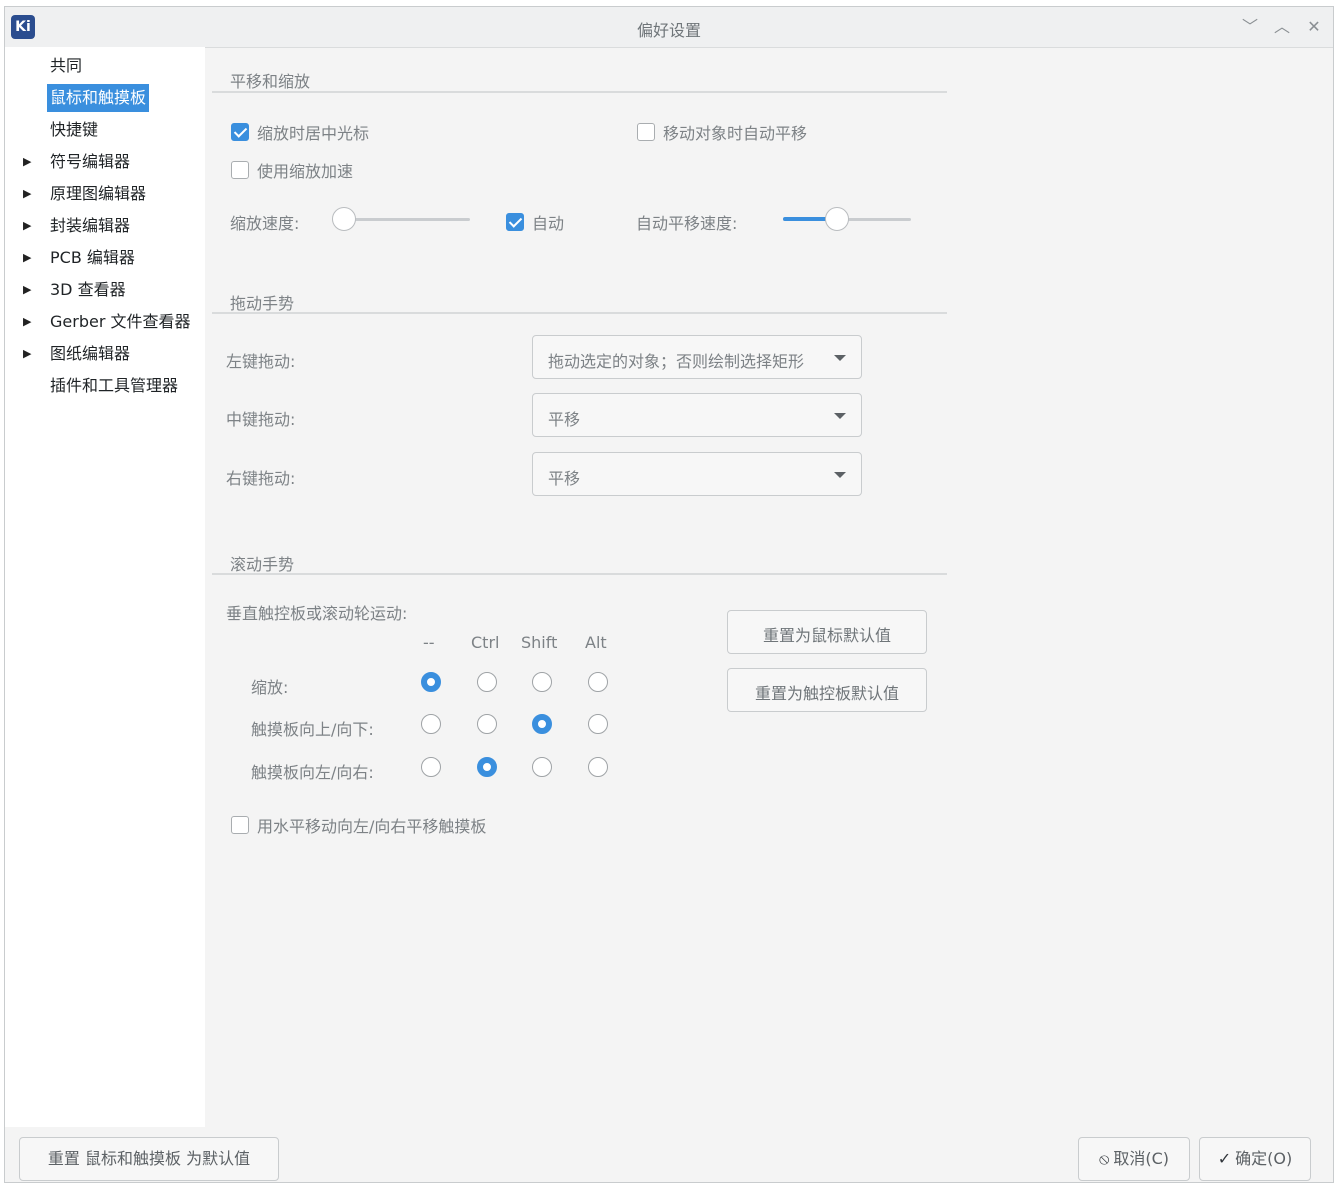  I want to click on sidebar-item-label: 共同, so click(66, 65).